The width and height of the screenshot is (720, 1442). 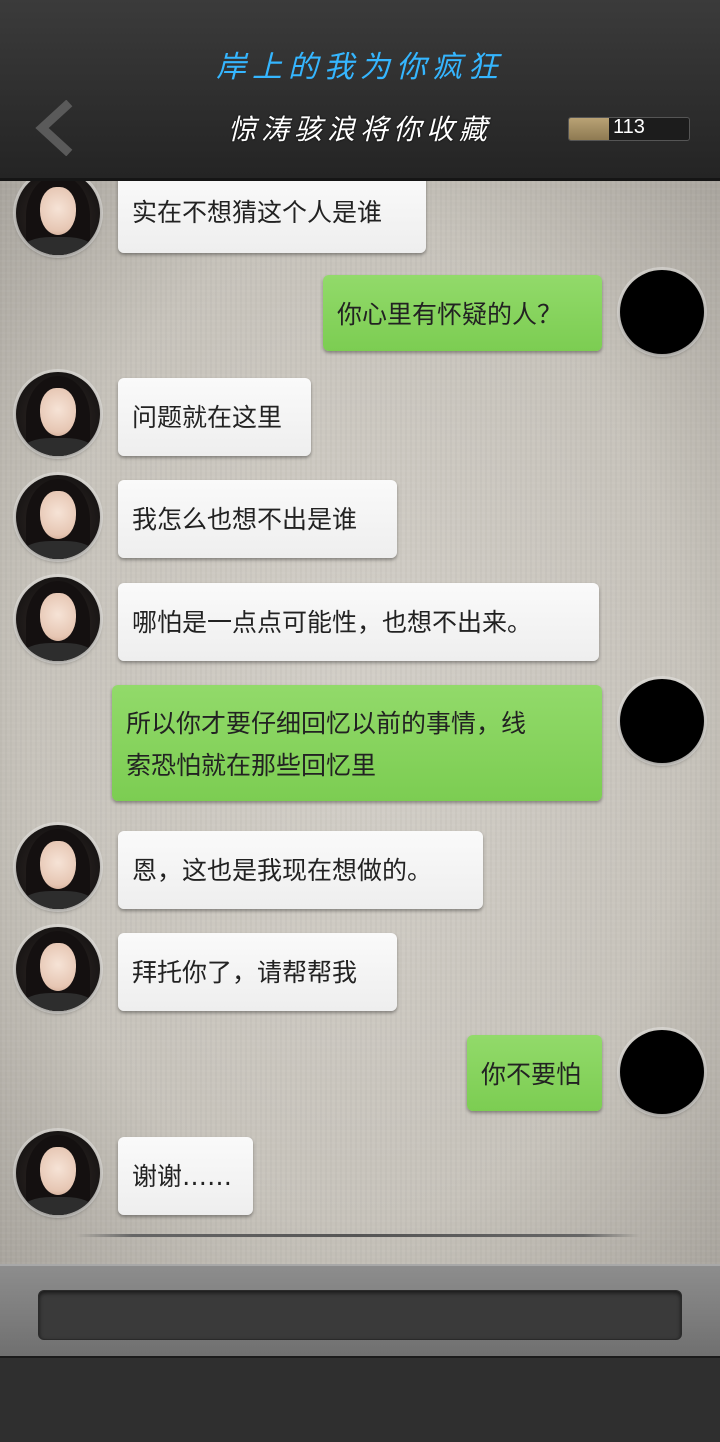 I want to click on bottom-panel, so click(x=360, y=1399).